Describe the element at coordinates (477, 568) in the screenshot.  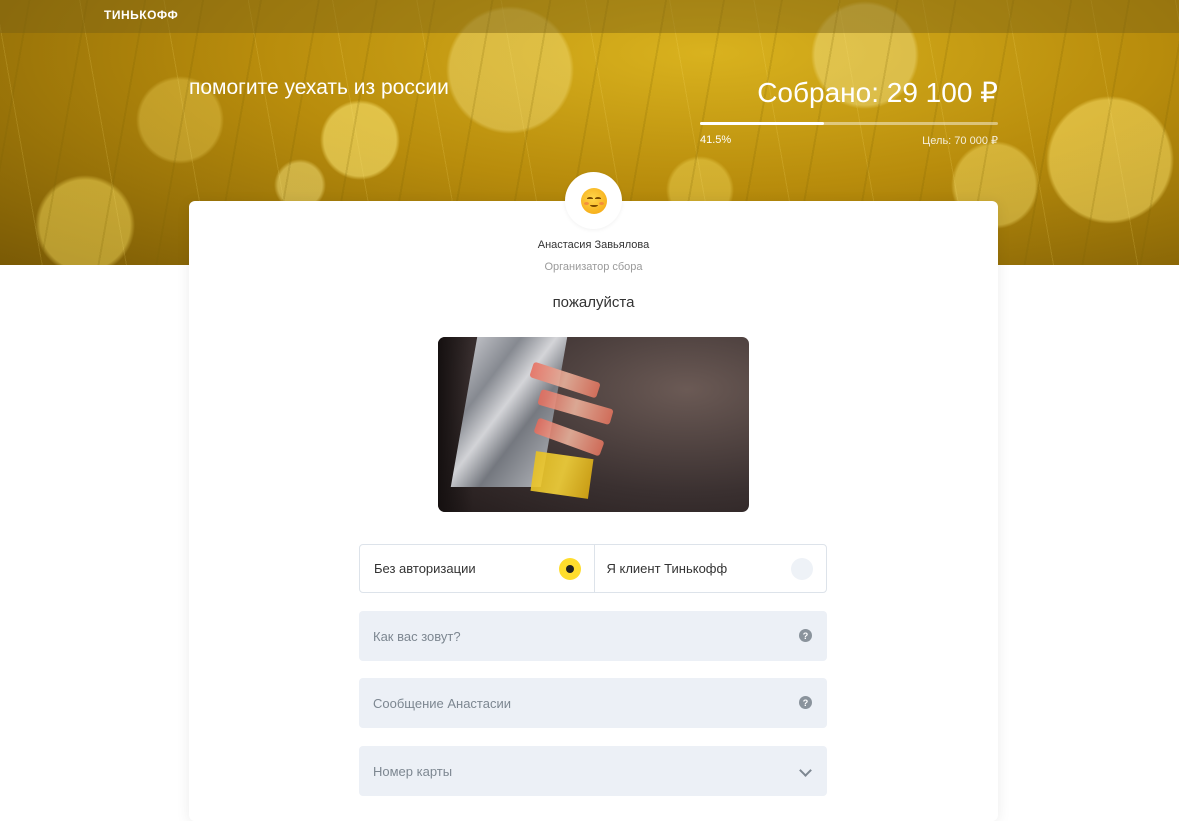
I see `option-no-auth: Без авторизации` at that location.